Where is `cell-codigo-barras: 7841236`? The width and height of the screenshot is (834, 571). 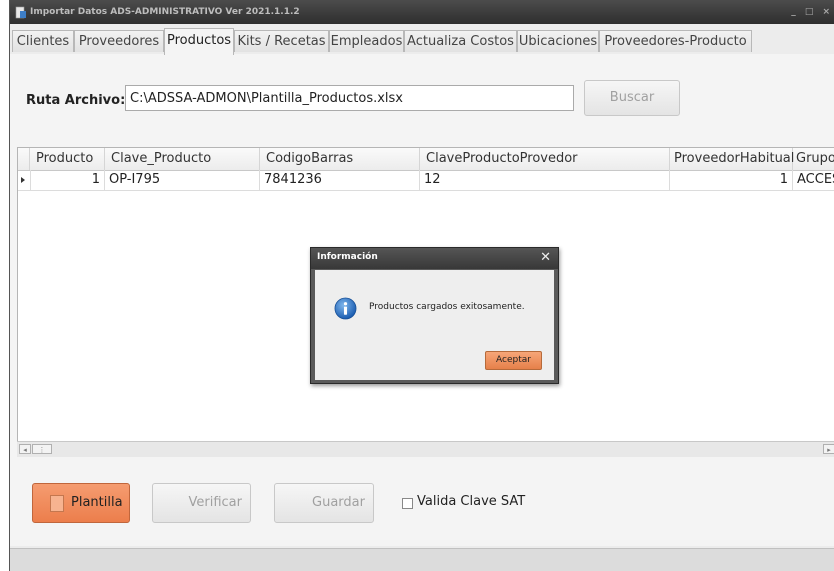 cell-codigo-barras: 7841236 is located at coordinates (340, 180).